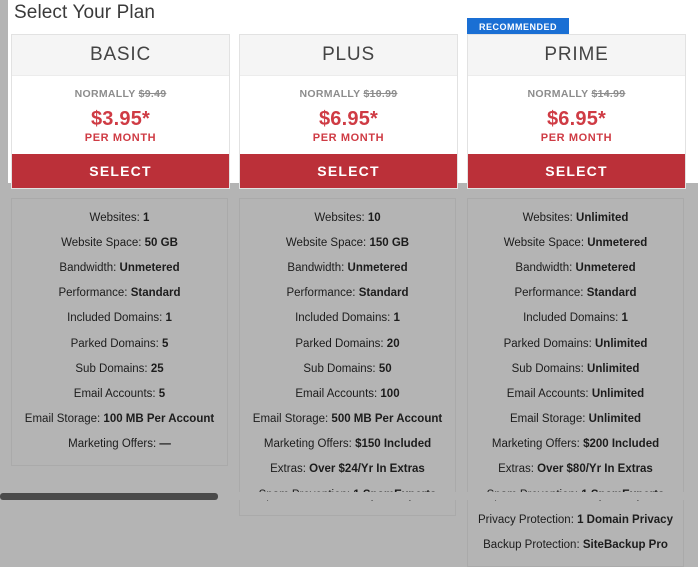 The image size is (698, 567). Describe the element at coordinates (347, 242) in the screenshot. I see `feature-row: Website Space: 150 GB` at that location.